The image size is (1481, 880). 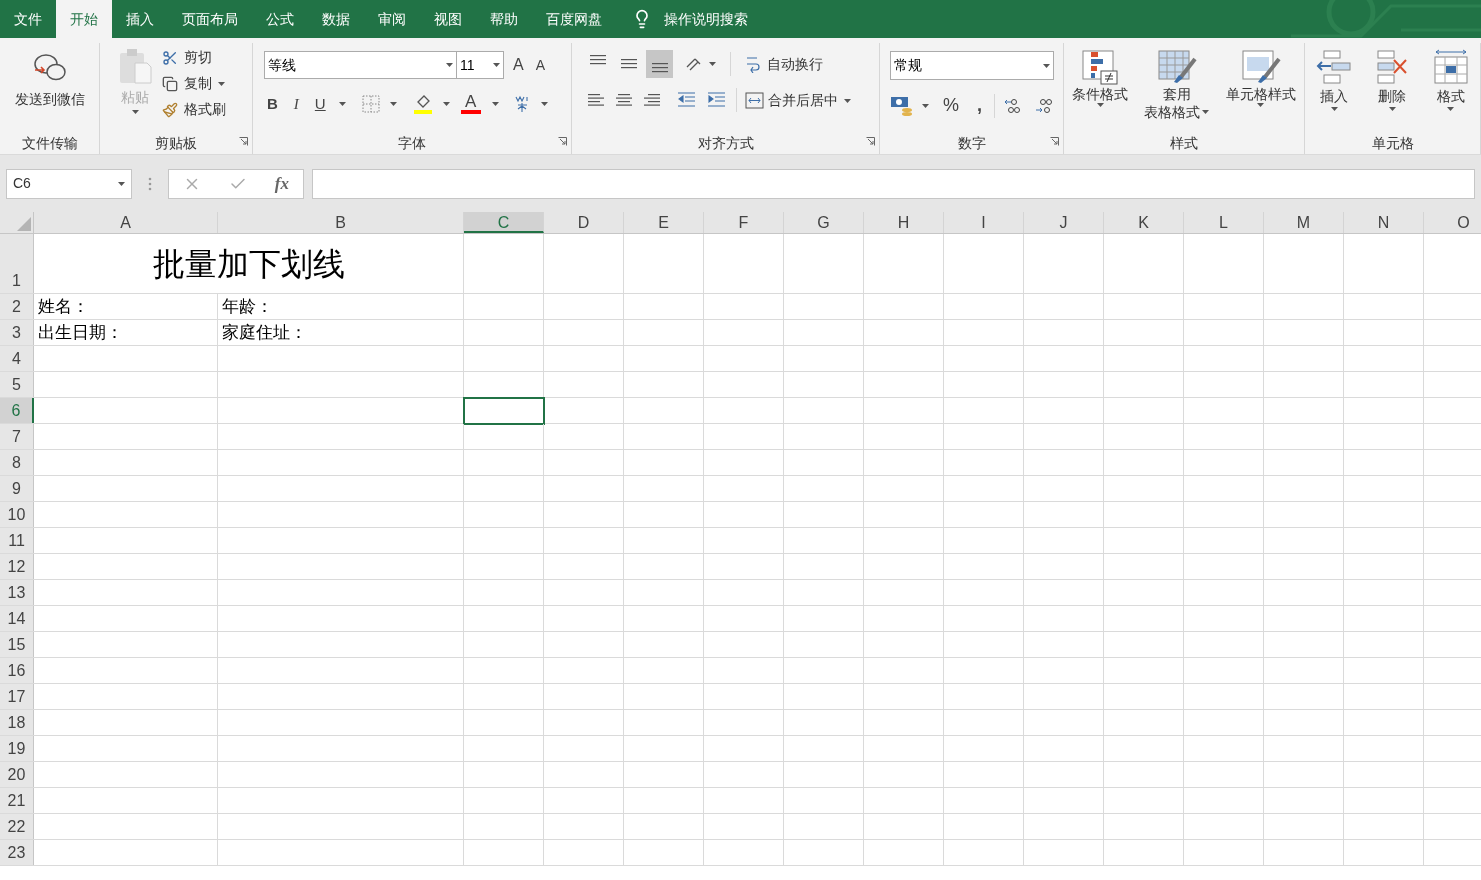 I want to click on column-header: I, so click(x=984, y=222).